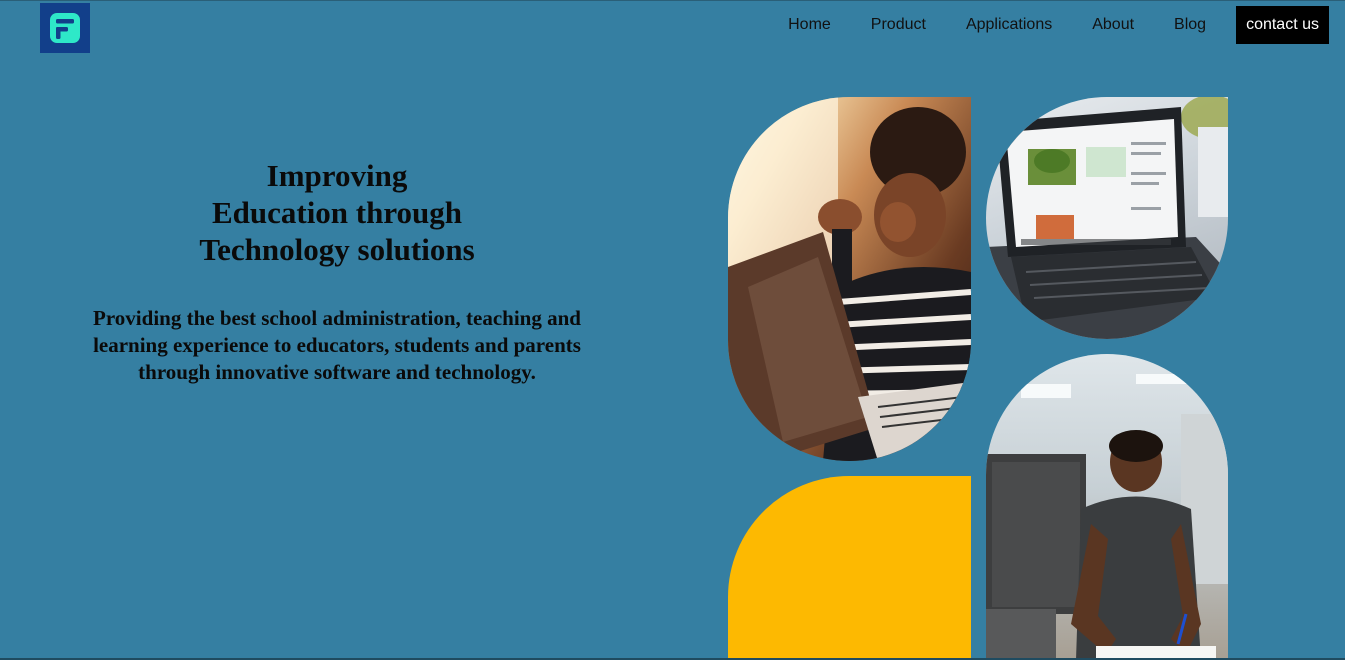  I want to click on nav-blog-link: Blog, so click(1190, 25).